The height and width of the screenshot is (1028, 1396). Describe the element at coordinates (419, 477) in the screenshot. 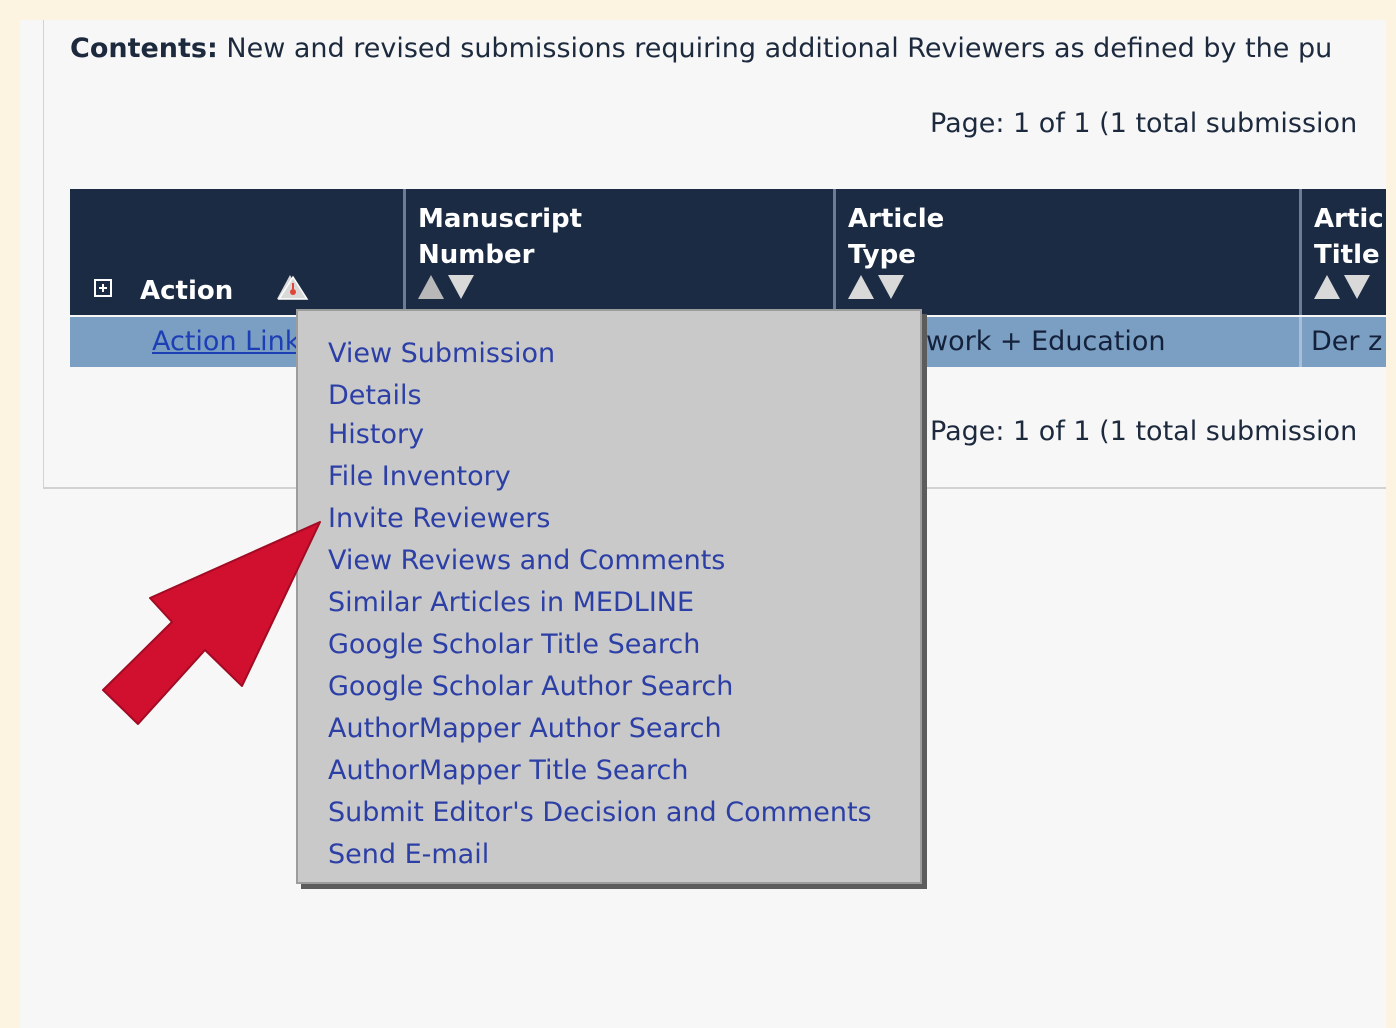

I see `menu-item-file-inventory: File Inventory` at that location.